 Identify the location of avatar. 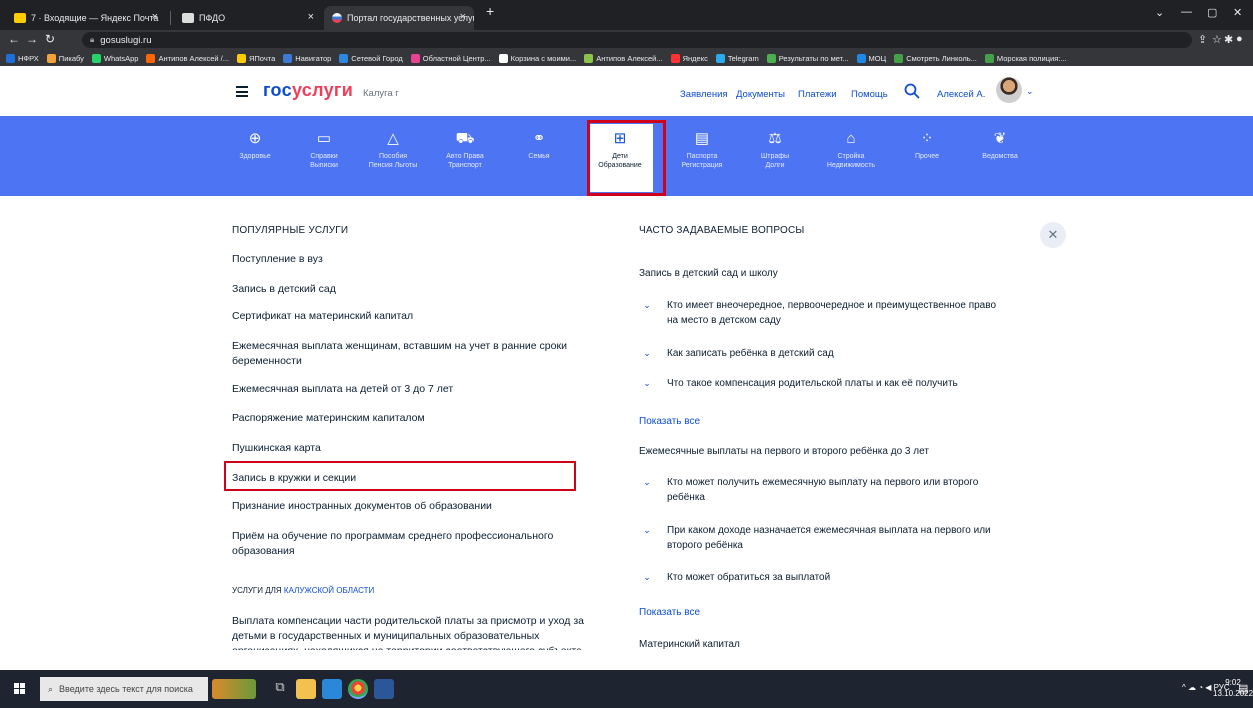
(1009, 90).